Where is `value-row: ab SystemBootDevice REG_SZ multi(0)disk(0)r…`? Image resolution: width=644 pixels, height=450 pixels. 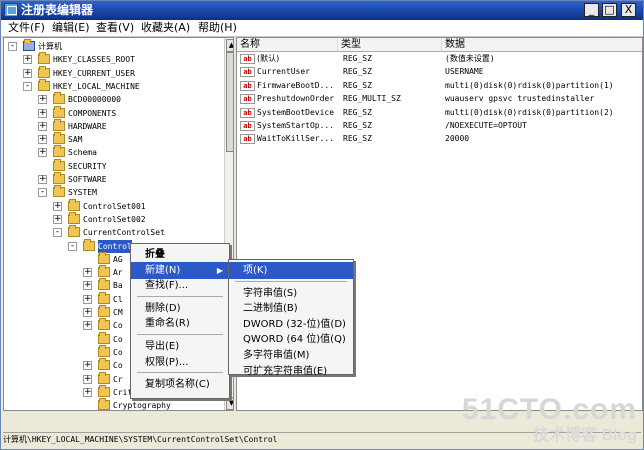 value-row: ab SystemBootDevice REG_SZ multi(0)disk(0)r… is located at coordinates (439, 113).